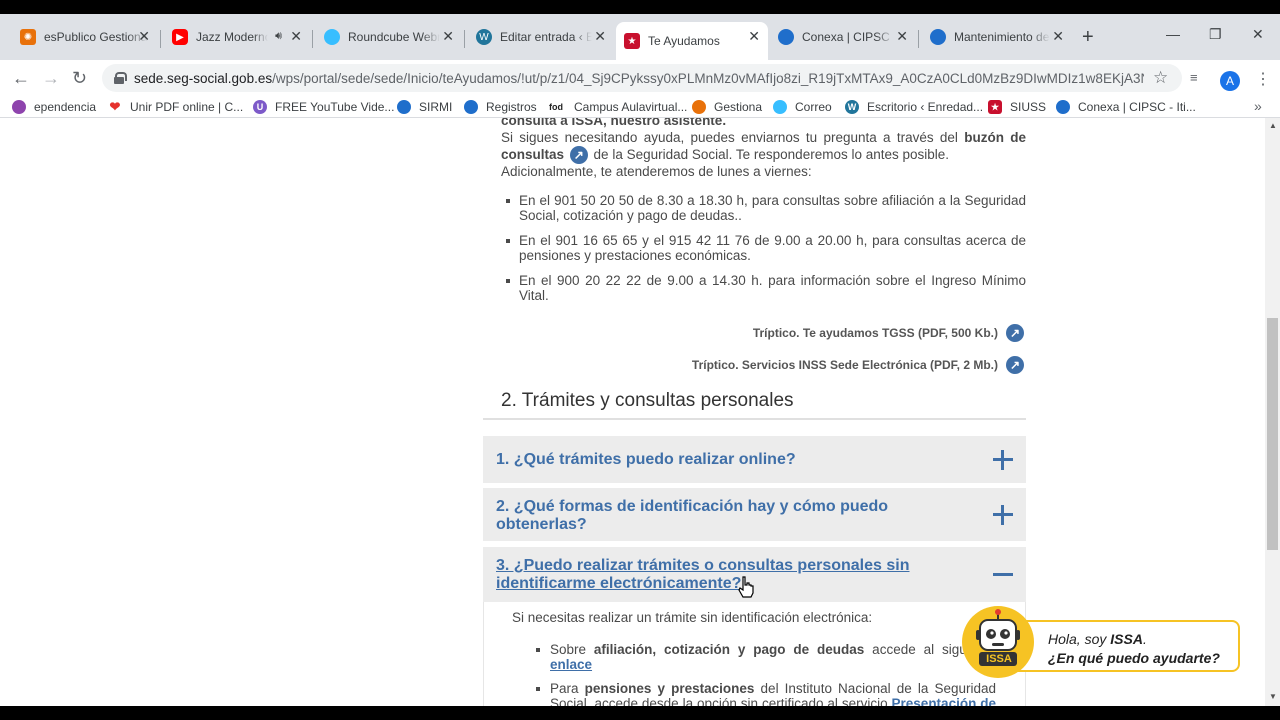  I want to click on bookmark-dependencia: ependencia, so click(54, 107).